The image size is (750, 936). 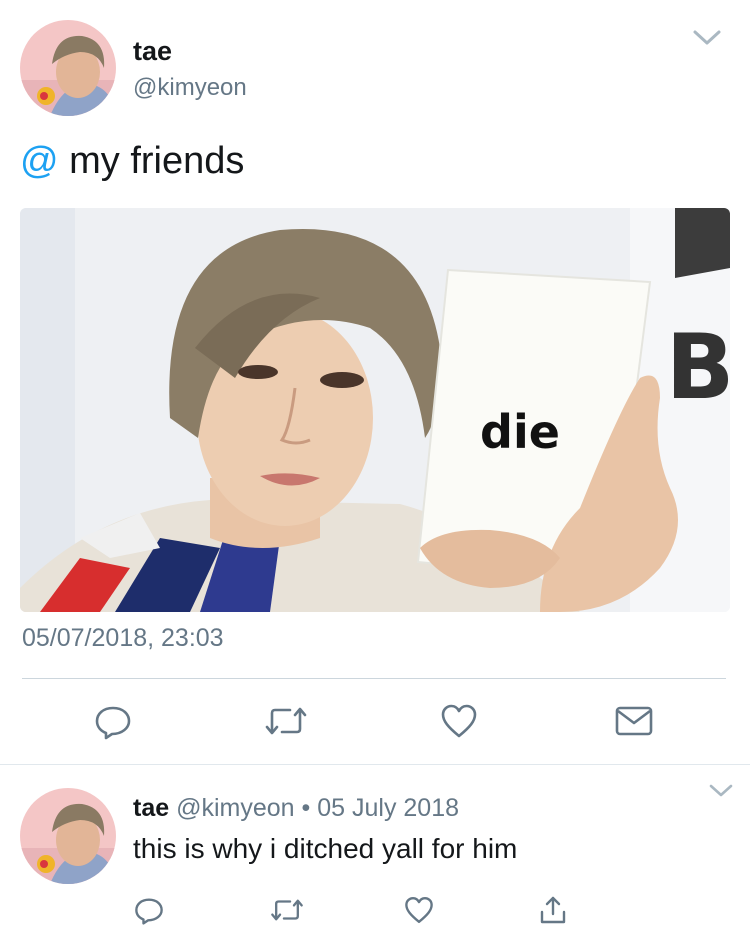 I want to click on author-name: tae, so click(x=152, y=51).